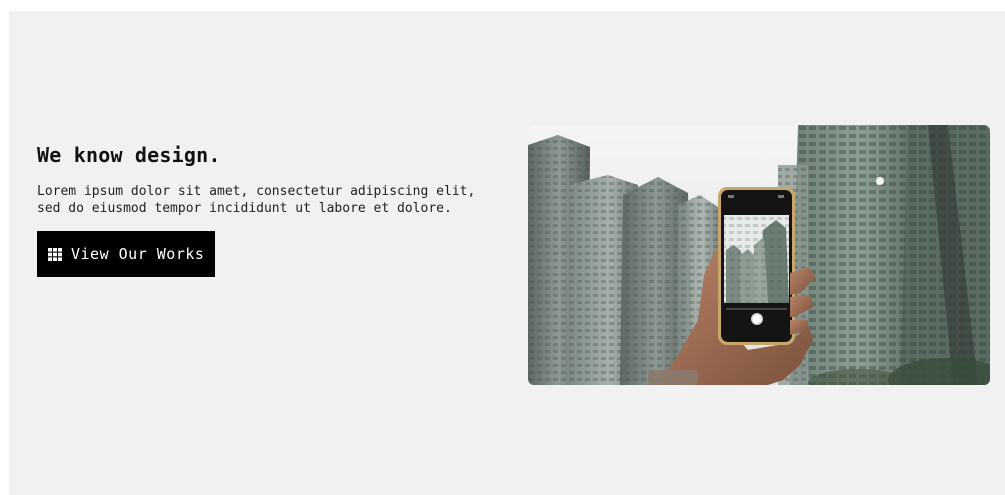 The image size is (1005, 495). I want to click on view-our-works-button: View Our Works, so click(126, 254).